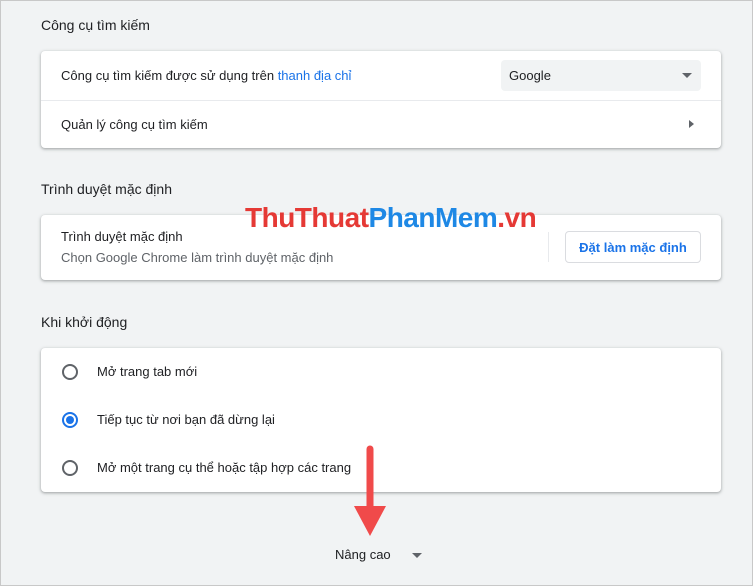 This screenshot has height=586, width=753. What do you see at coordinates (106, 189) in the screenshot?
I see `default-browser-section-title: Trình duyệt mặc định` at bounding box center [106, 189].